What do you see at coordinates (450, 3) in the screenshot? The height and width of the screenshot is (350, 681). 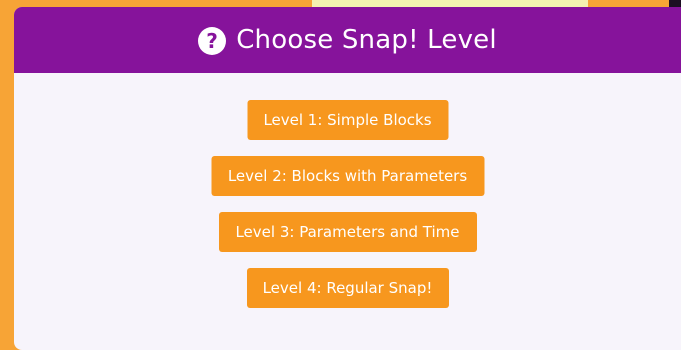 I see `background-strip` at bounding box center [450, 3].